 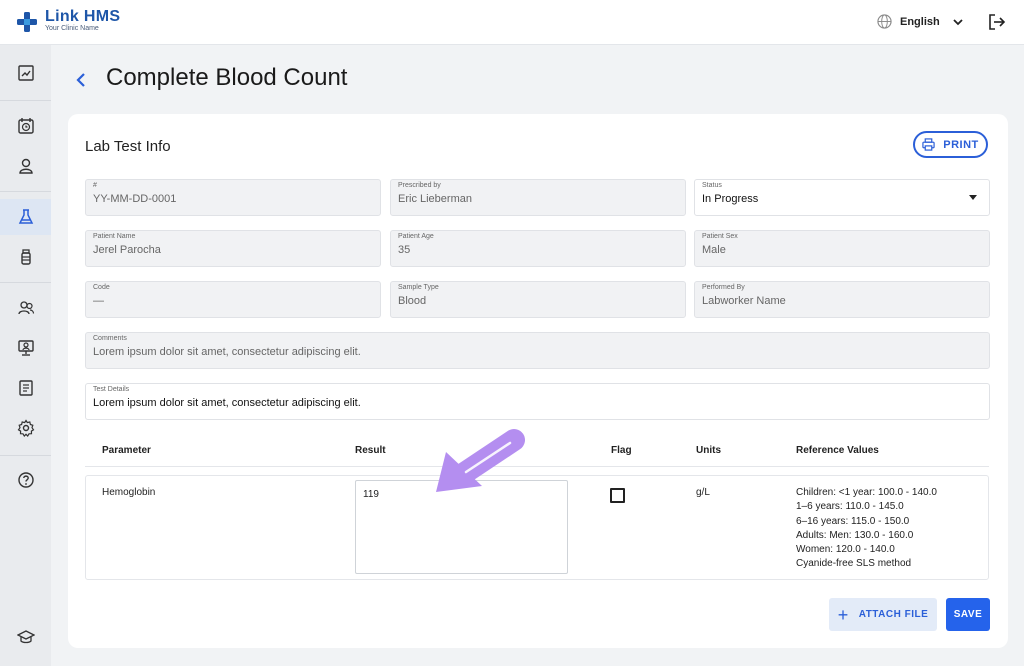 I want to click on medicine-bottle-icon, so click(x=25, y=257).